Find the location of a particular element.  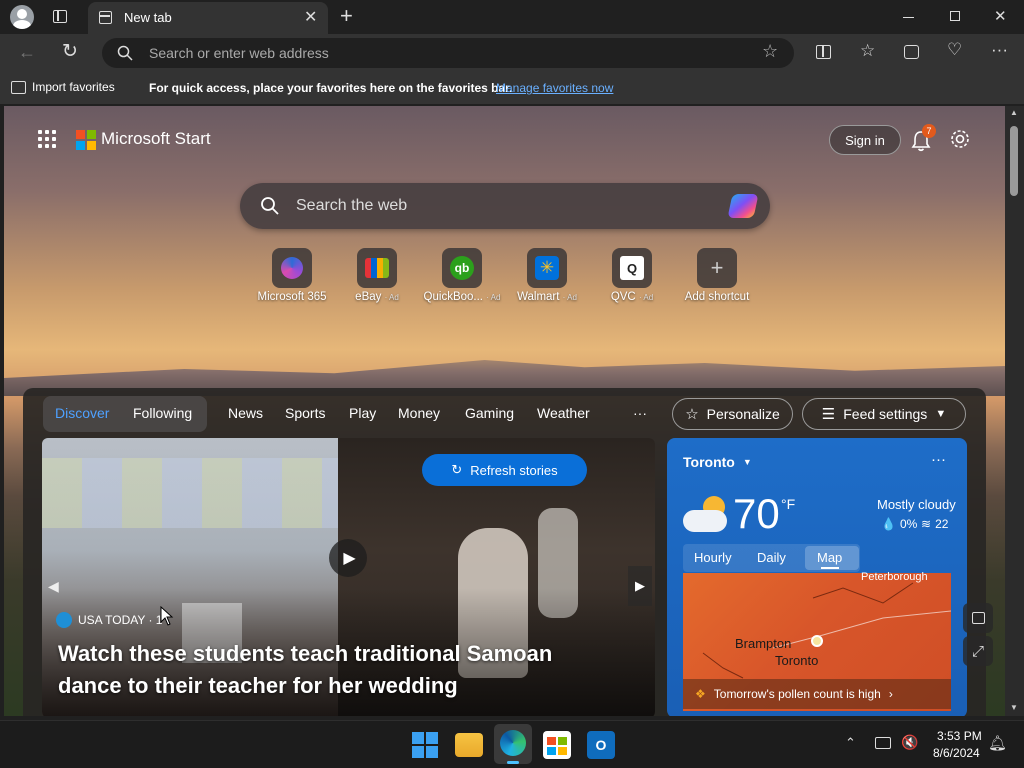

previous-story-icon: ◀ is located at coordinates (53, 586).